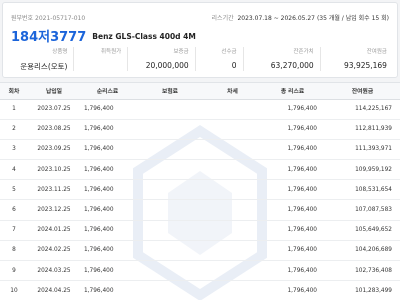  What do you see at coordinates (222, 18) in the screenshot?
I see `lease-period-label: 리스기간` at bounding box center [222, 18].